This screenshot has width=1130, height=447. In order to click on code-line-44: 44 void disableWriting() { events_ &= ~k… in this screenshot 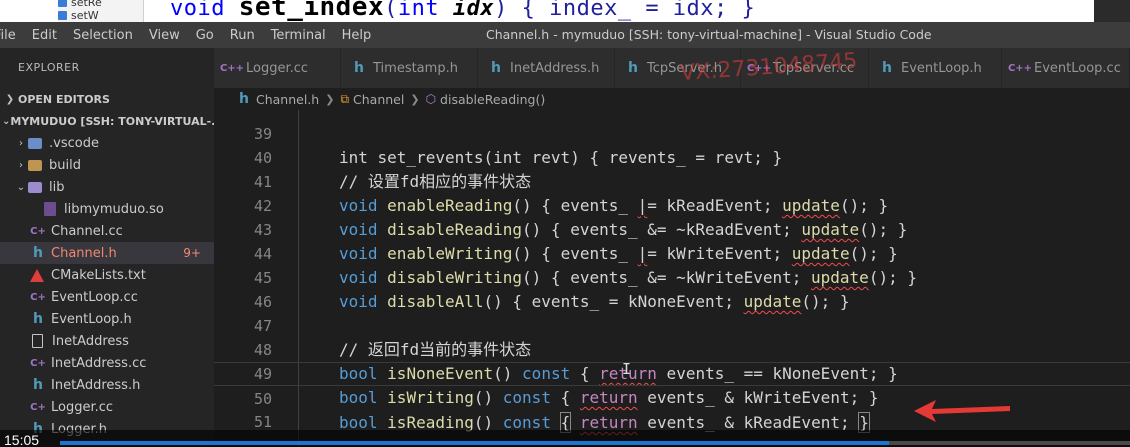, I will do `click(672, 252)`.